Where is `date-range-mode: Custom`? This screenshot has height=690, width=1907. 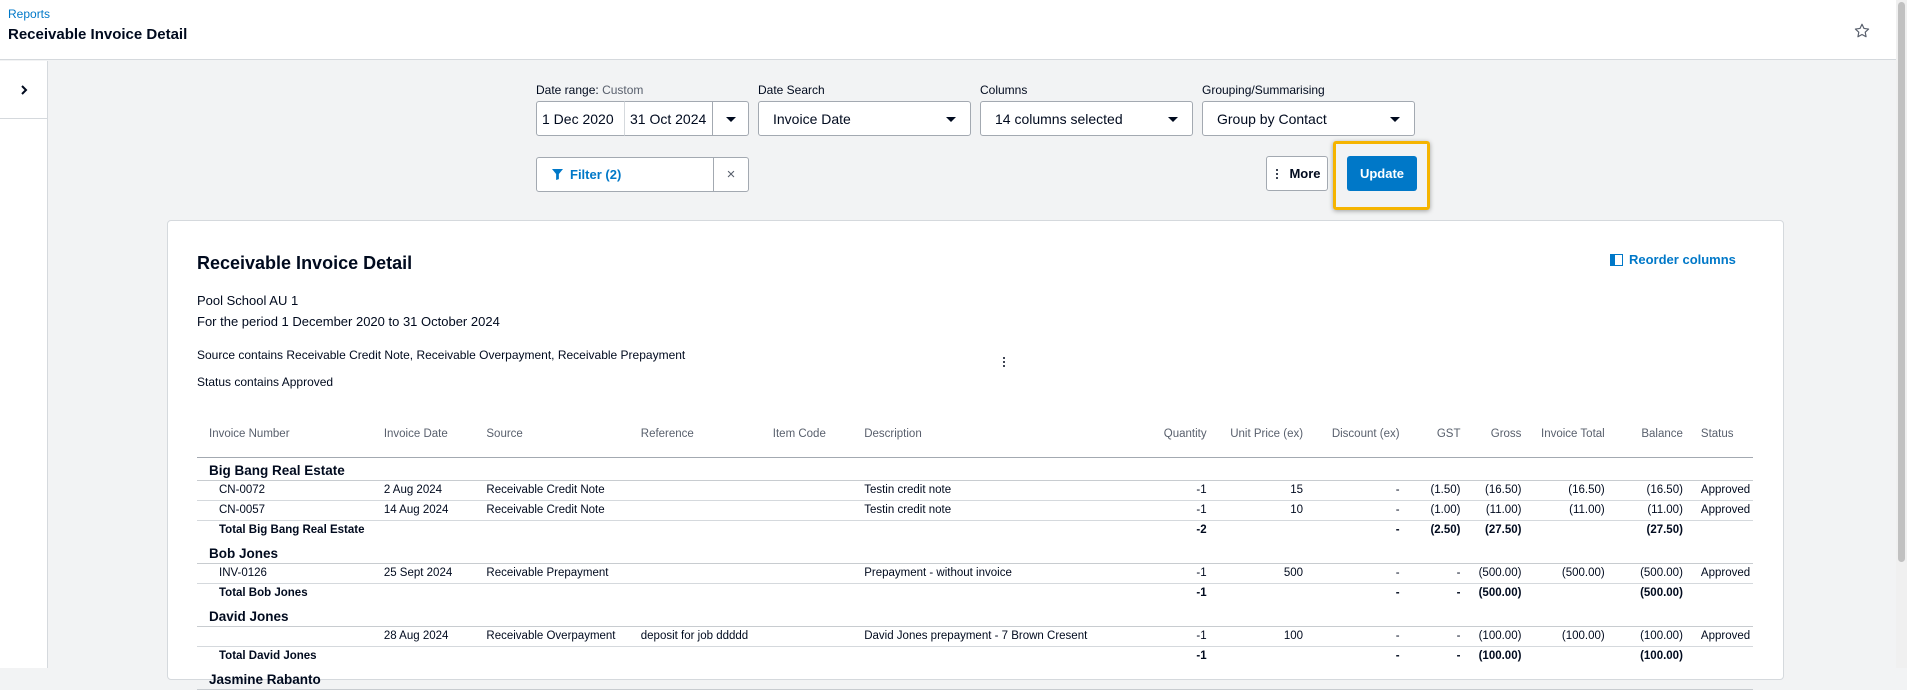
date-range-mode: Custom is located at coordinates (623, 90).